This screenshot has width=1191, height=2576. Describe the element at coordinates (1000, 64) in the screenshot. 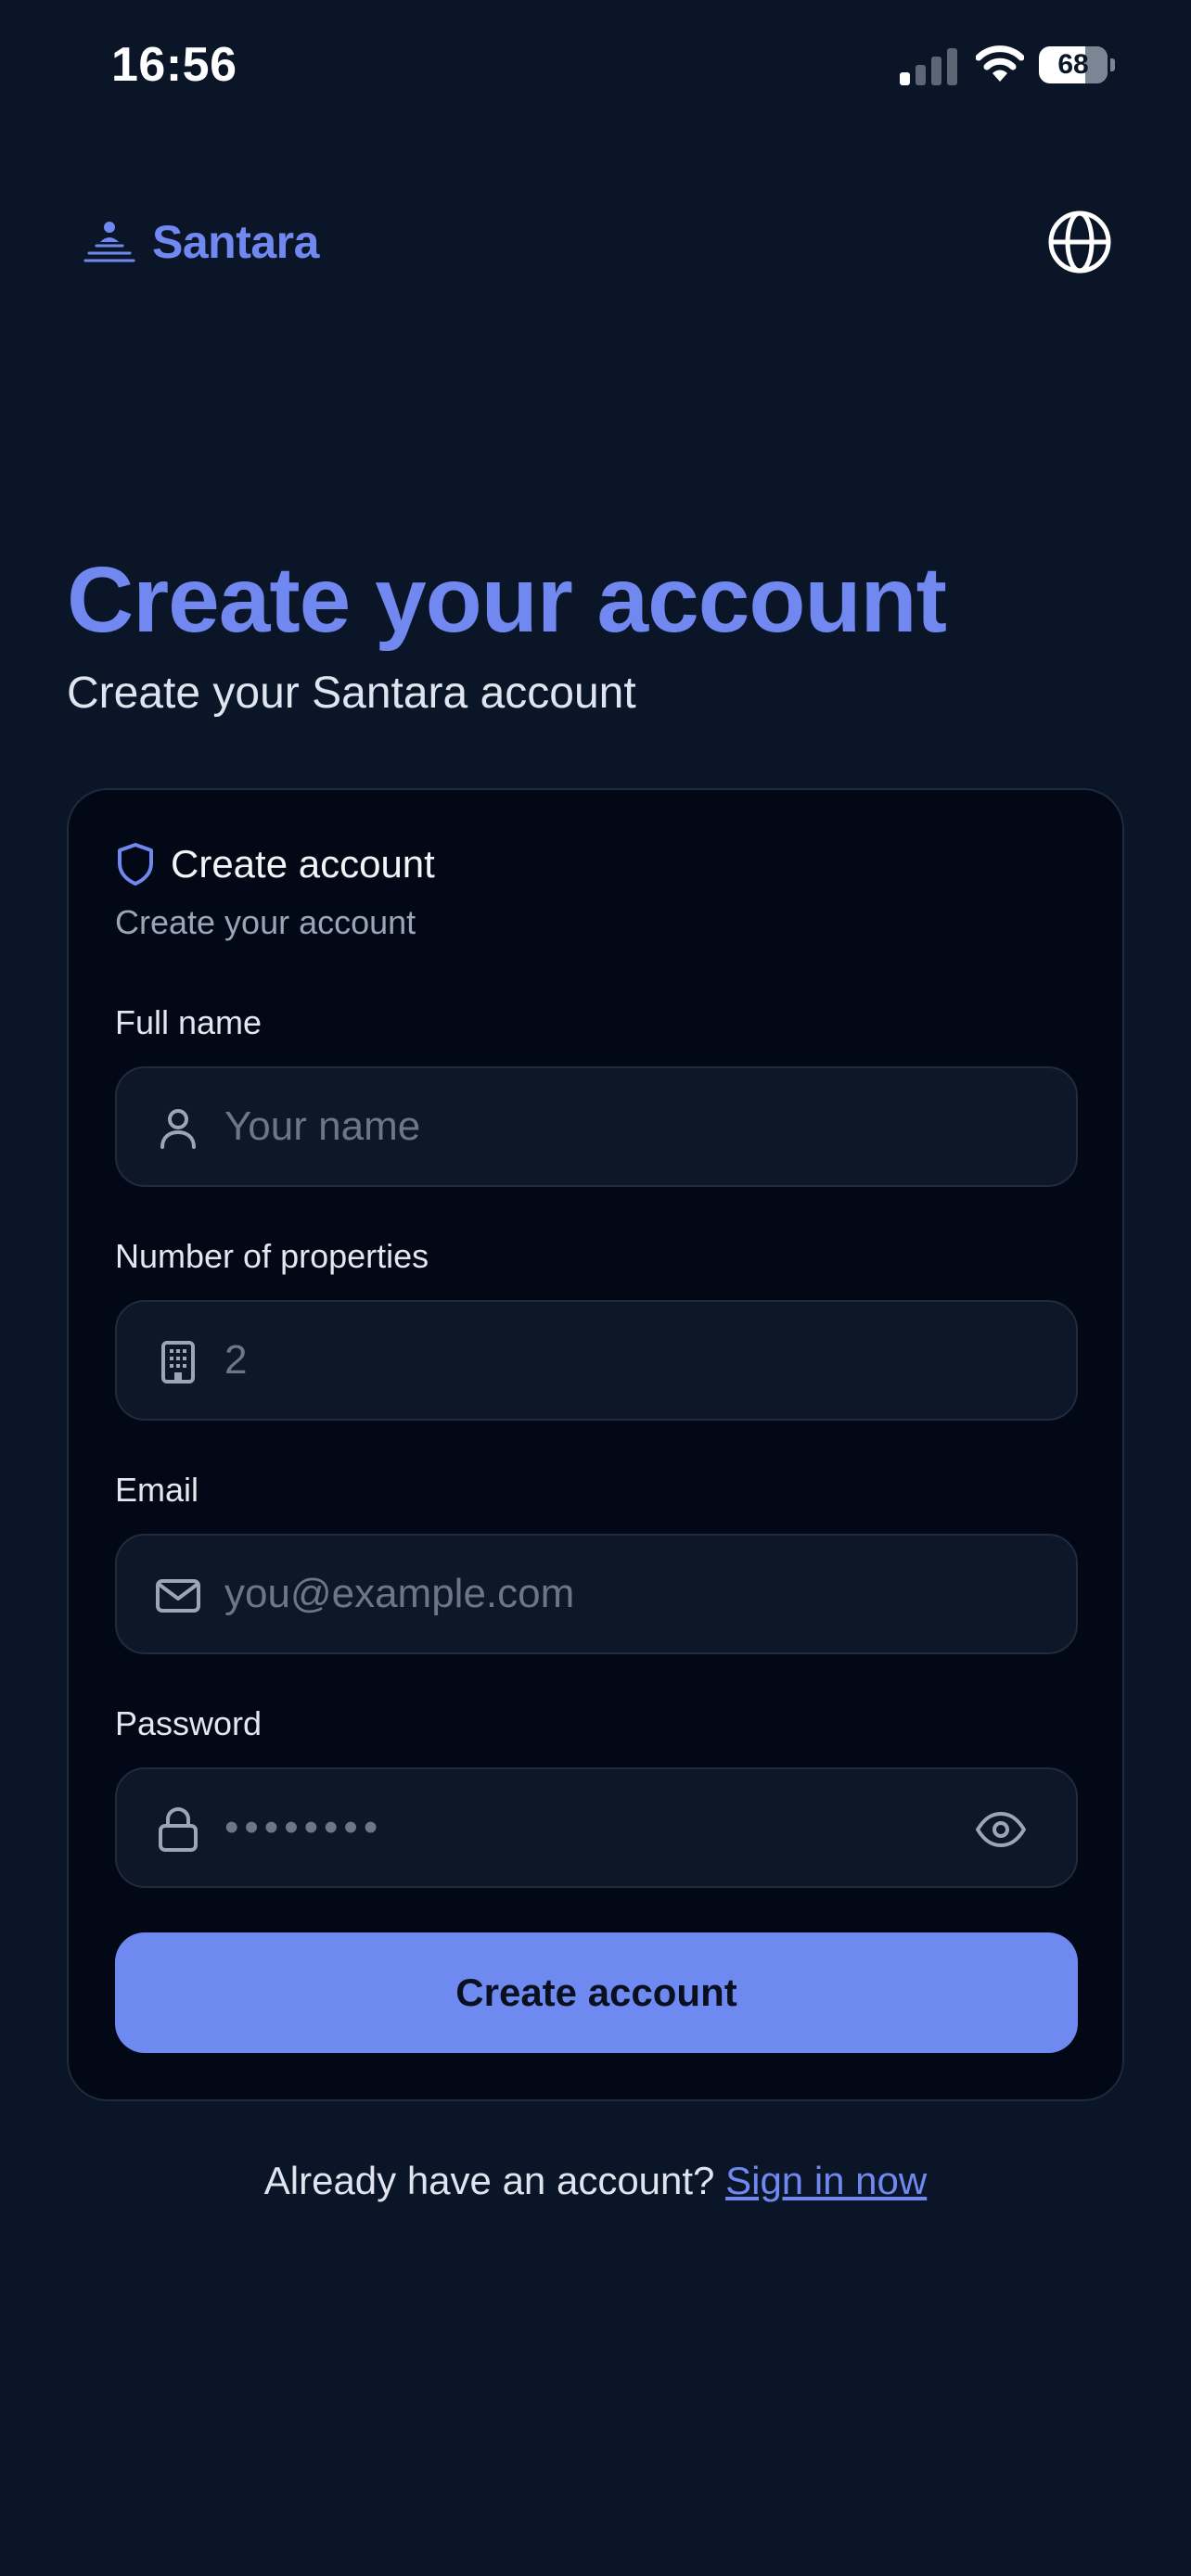

I see `wifi-icon` at that location.